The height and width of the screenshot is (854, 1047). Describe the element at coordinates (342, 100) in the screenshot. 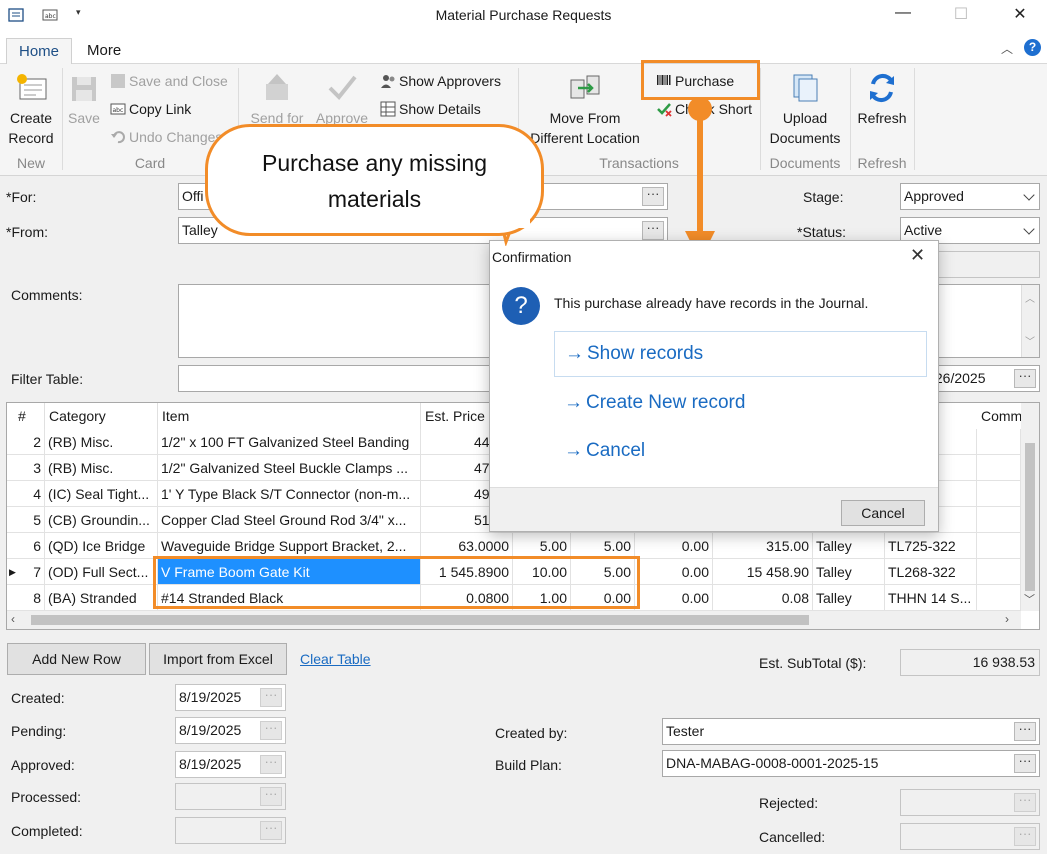

I see `approve-button: Approve` at that location.